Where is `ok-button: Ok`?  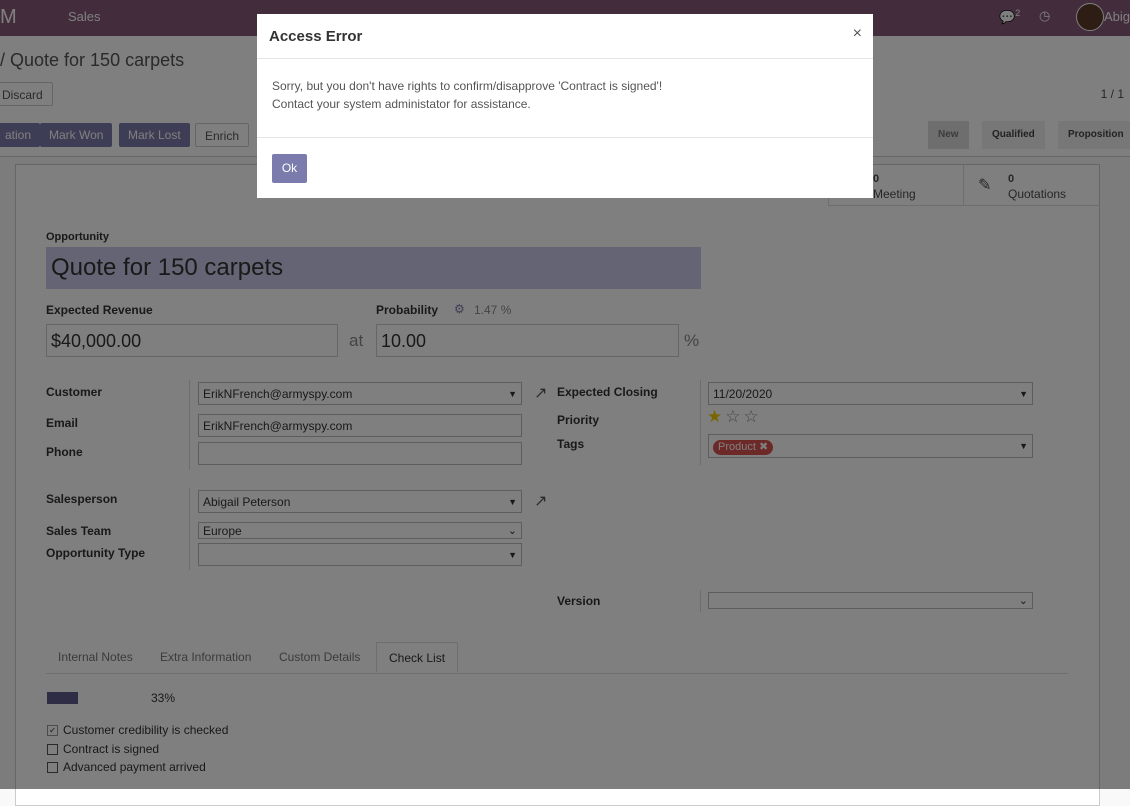
ok-button: Ok is located at coordinates (289, 168).